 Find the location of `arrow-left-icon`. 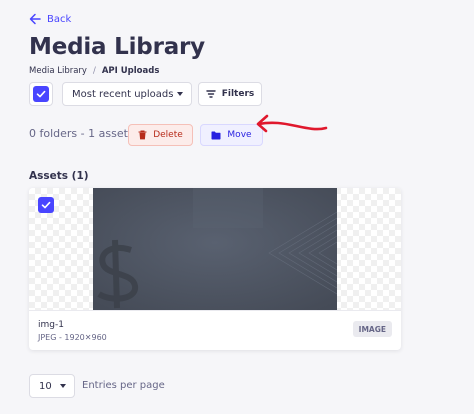

arrow-left-icon is located at coordinates (35, 19).